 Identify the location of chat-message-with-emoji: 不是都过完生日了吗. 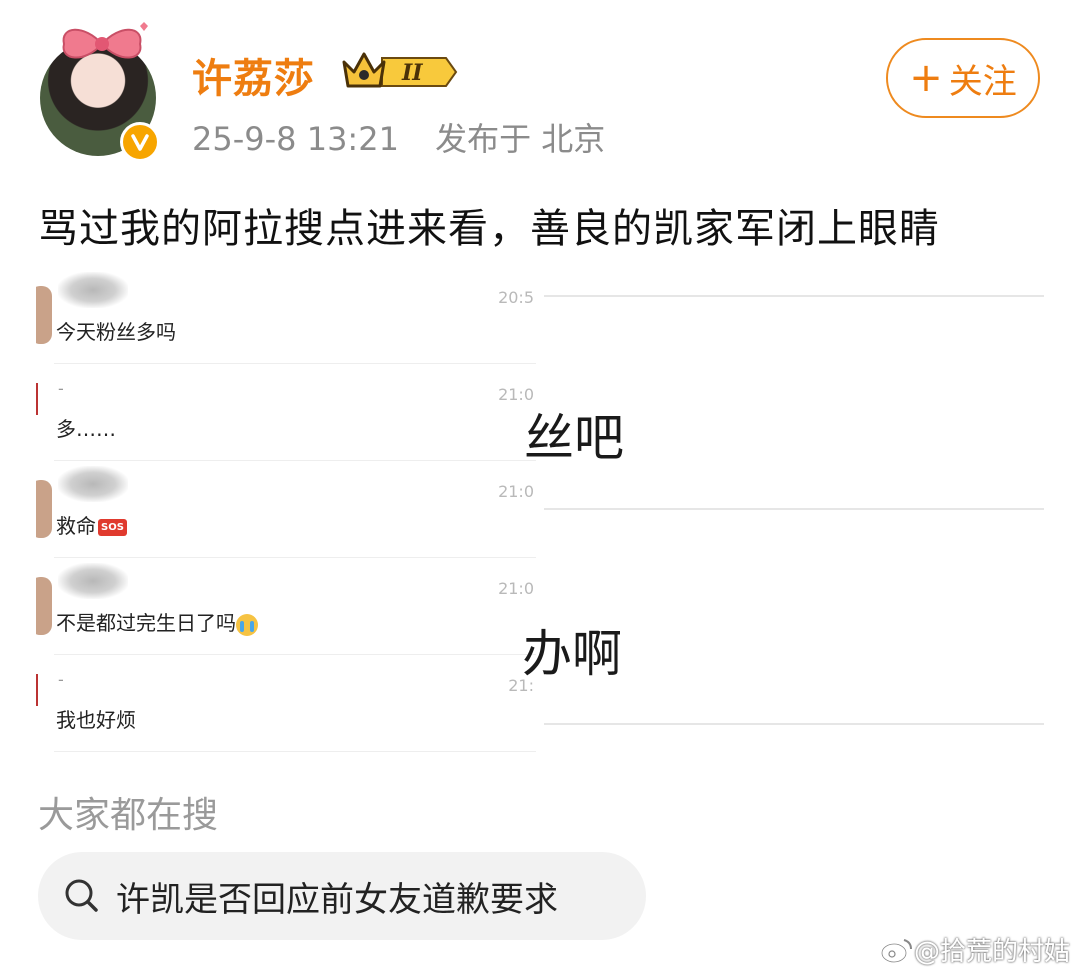
(157, 621).